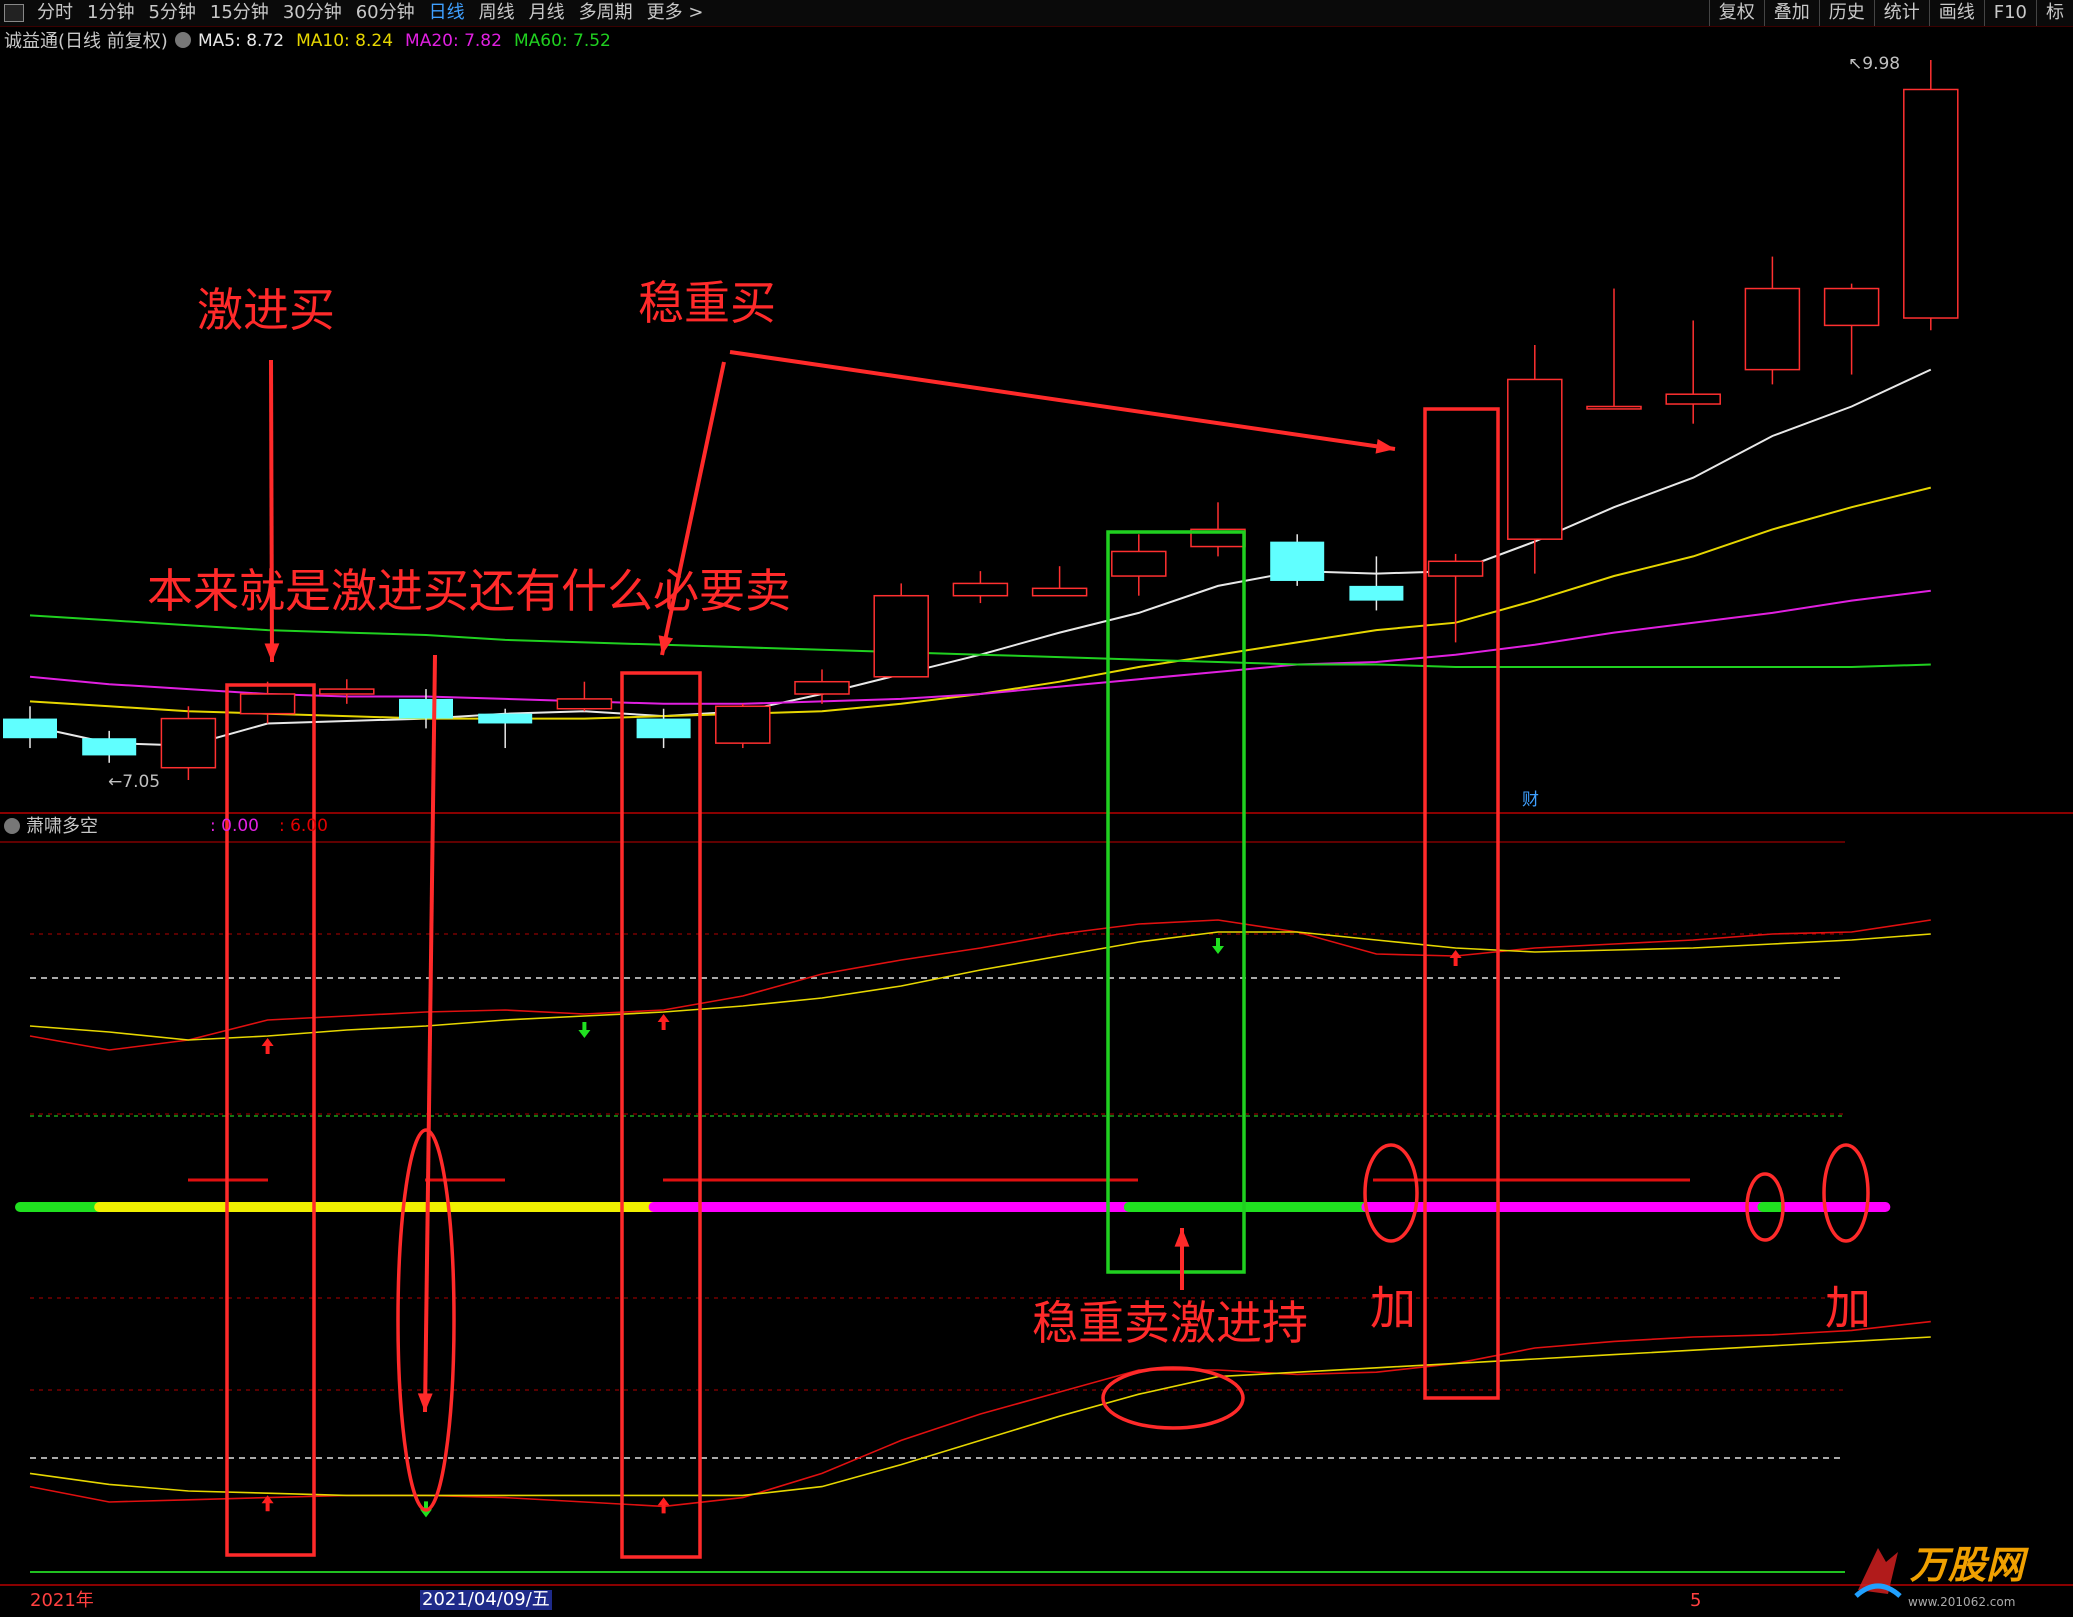 The image size is (2073, 1617). What do you see at coordinates (1530, 800) in the screenshot?
I see `finance-marker: 财` at bounding box center [1530, 800].